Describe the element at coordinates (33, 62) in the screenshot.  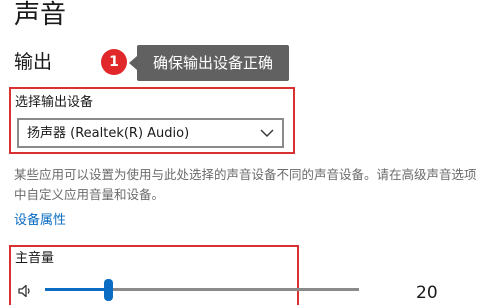
I see `output-heading: 输出` at that location.